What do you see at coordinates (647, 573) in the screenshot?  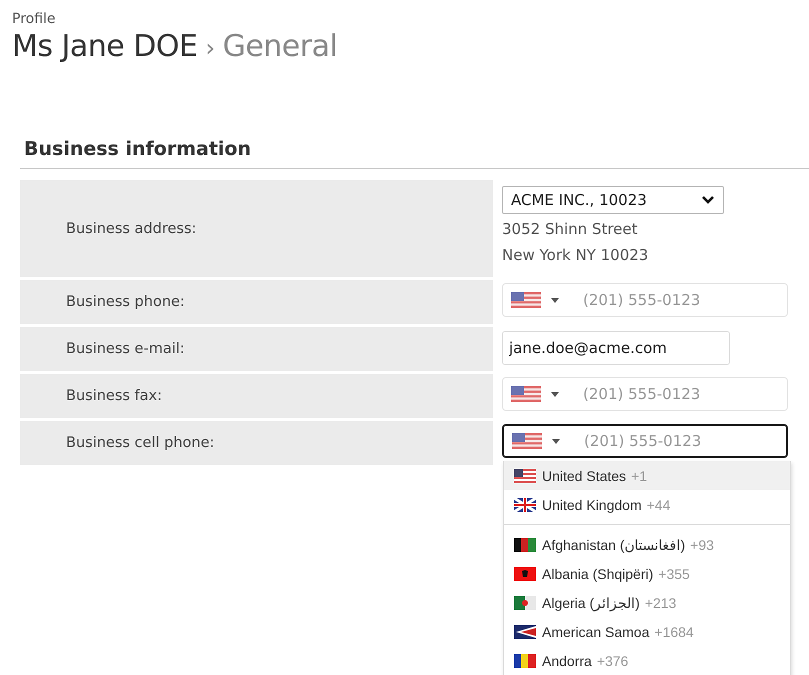 I see `country-option: Albania (Shqipëri) +355` at bounding box center [647, 573].